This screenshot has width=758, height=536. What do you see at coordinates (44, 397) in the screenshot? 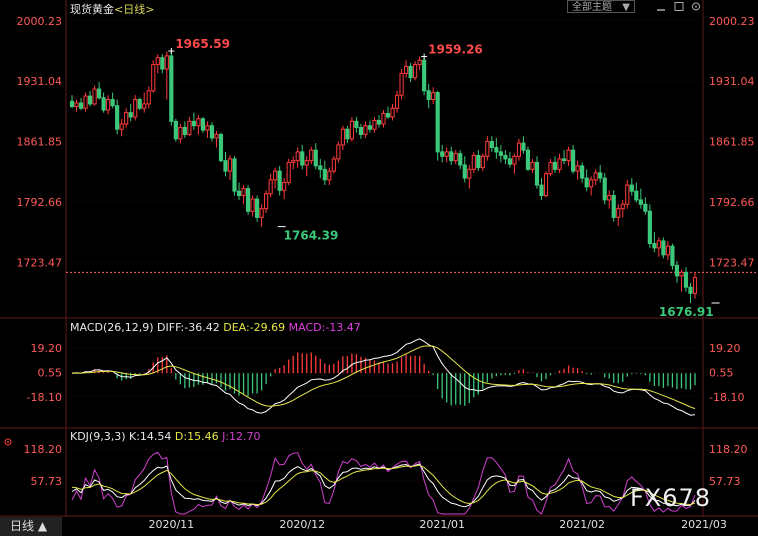
I see `macd-y-tick-left: -18.10` at bounding box center [44, 397].